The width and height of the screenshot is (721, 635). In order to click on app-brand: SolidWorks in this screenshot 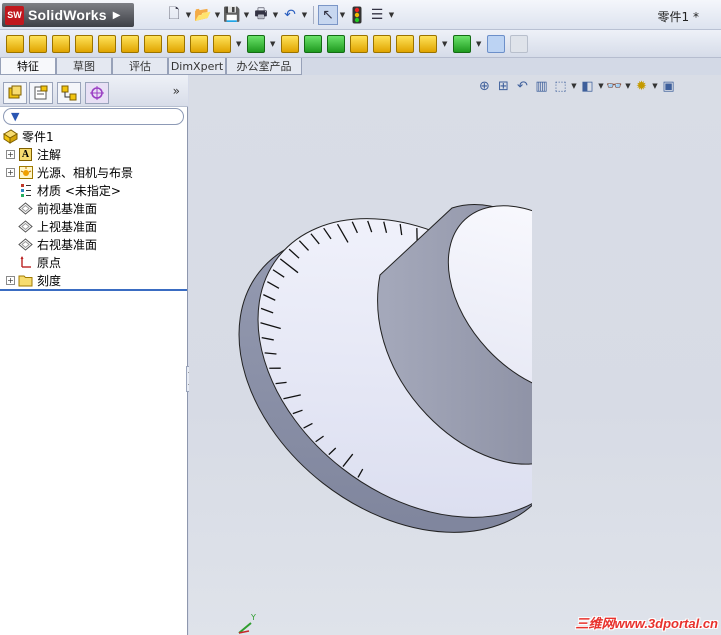, I will do `click(67, 15)`.